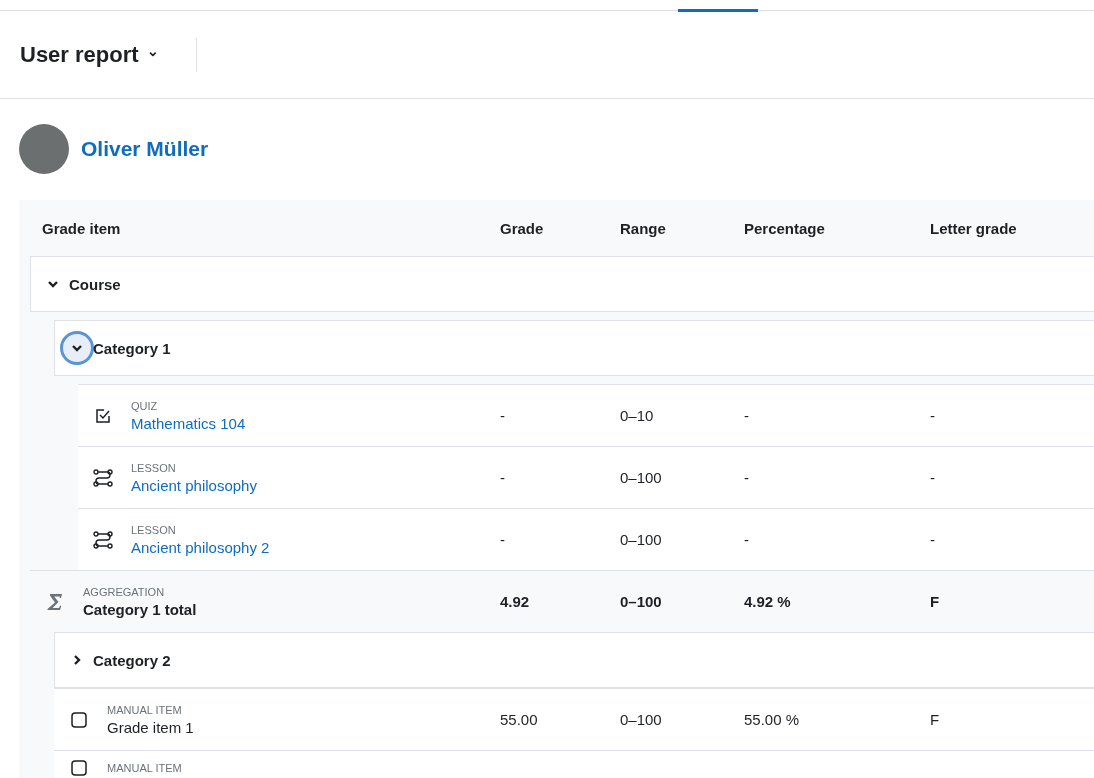 The image size is (1094, 778). I want to click on table-cell-text: 4.92, so click(515, 601).